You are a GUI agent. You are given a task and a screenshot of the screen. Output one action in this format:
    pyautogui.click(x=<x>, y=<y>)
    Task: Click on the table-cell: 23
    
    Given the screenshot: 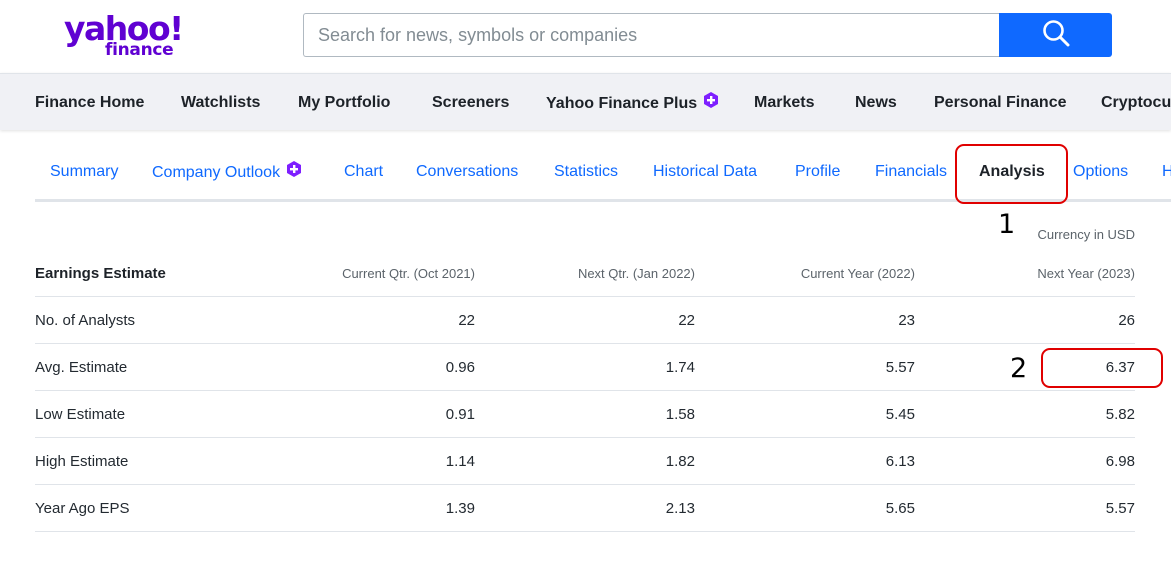 What is the action you would take?
    pyautogui.click(x=906, y=320)
    